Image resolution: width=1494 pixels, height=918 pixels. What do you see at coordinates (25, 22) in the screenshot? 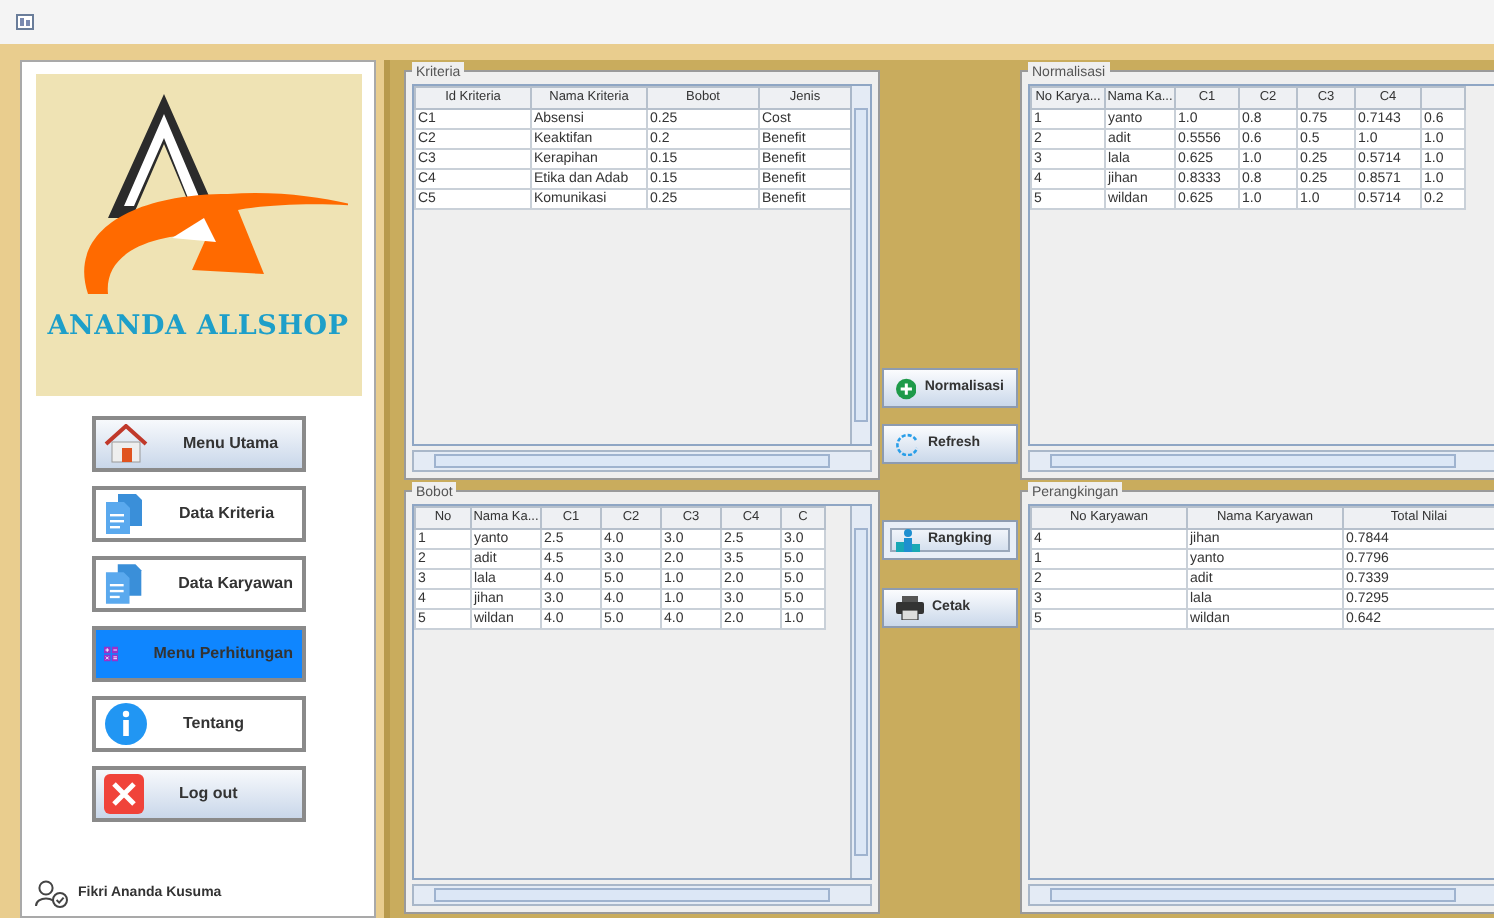
I see `app-icon` at bounding box center [25, 22].